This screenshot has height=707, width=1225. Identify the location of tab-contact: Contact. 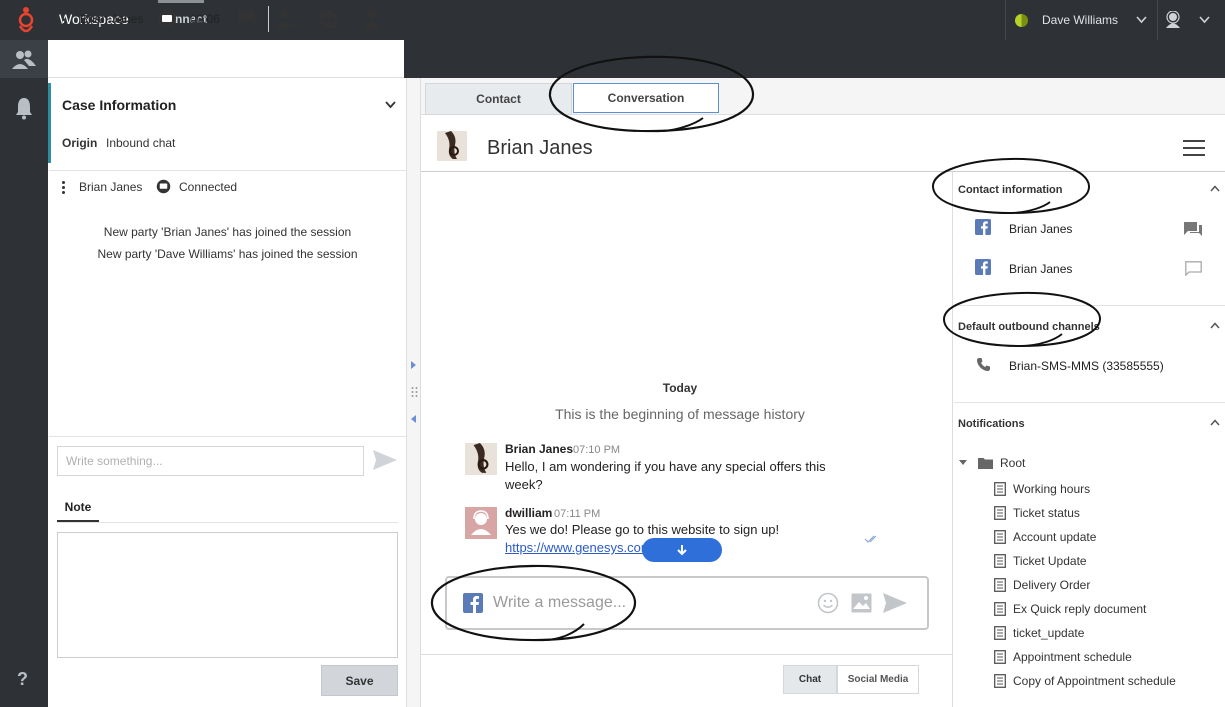
(498, 99).